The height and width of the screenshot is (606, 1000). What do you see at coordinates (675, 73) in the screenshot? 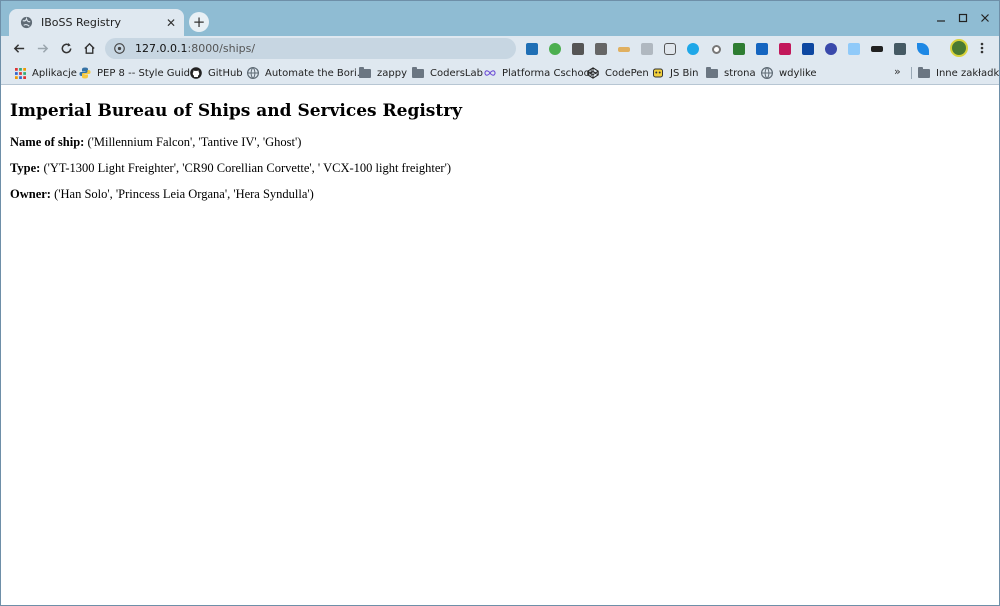
I see `bookmark-jsbin: JS Bin` at bounding box center [675, 73].